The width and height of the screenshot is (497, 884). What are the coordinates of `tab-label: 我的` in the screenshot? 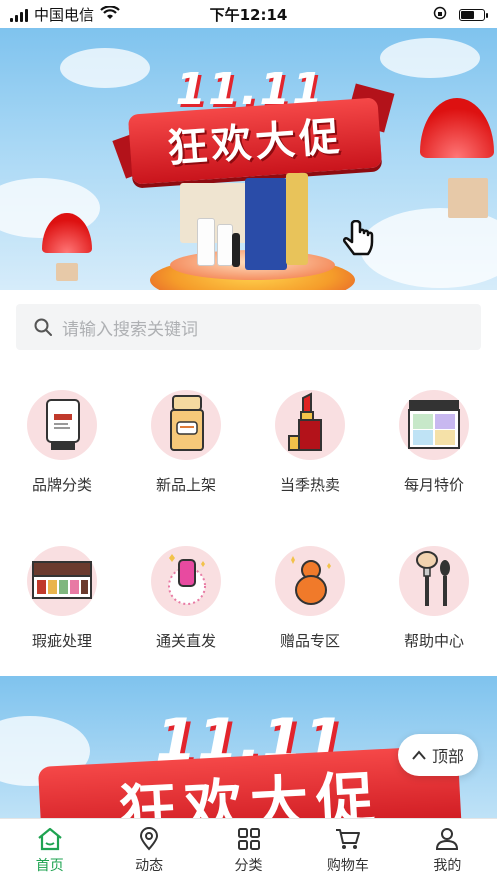 It's located at (447, 866).